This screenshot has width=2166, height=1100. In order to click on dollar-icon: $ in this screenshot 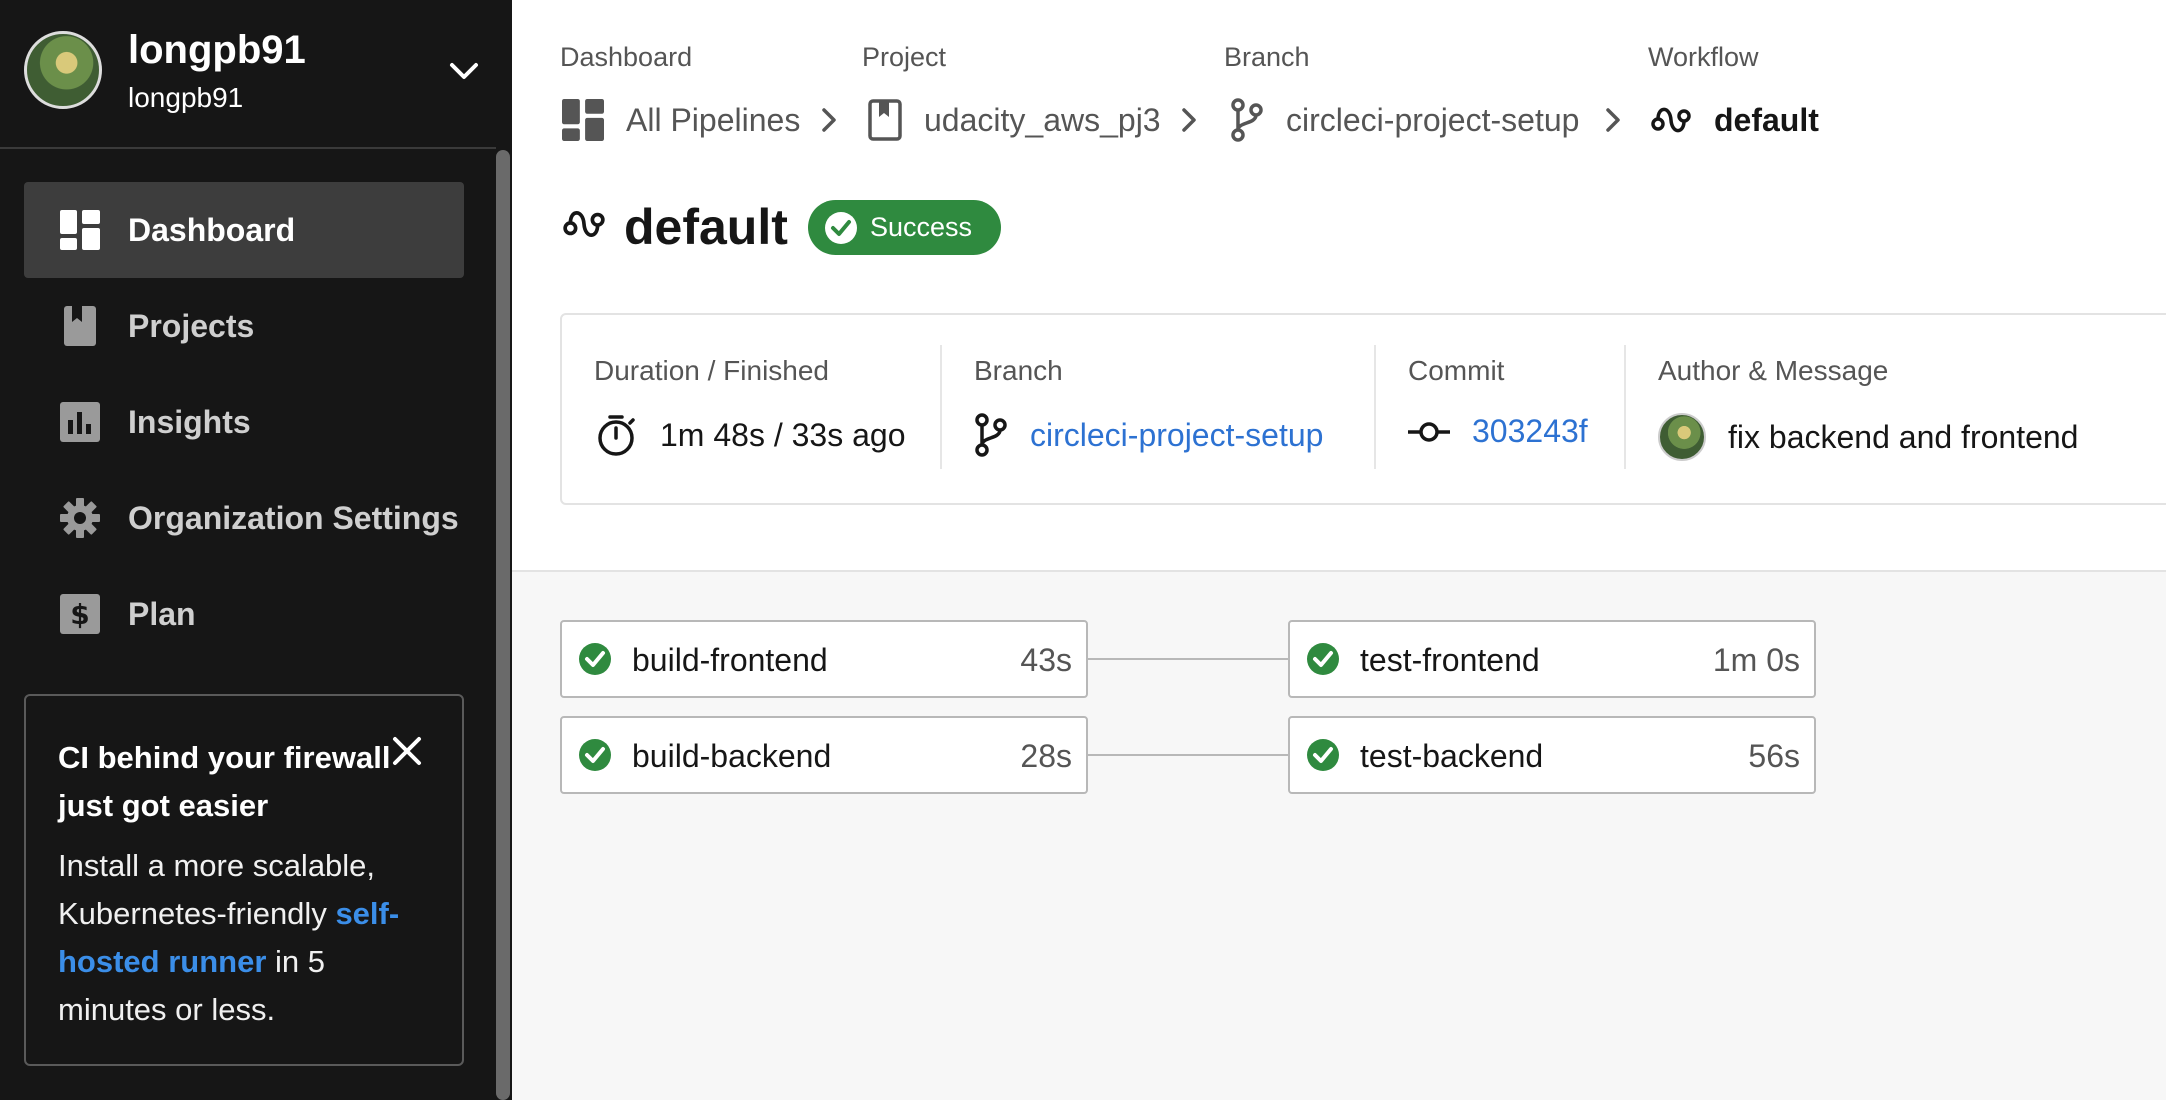, I will do `click(80, 614)`.